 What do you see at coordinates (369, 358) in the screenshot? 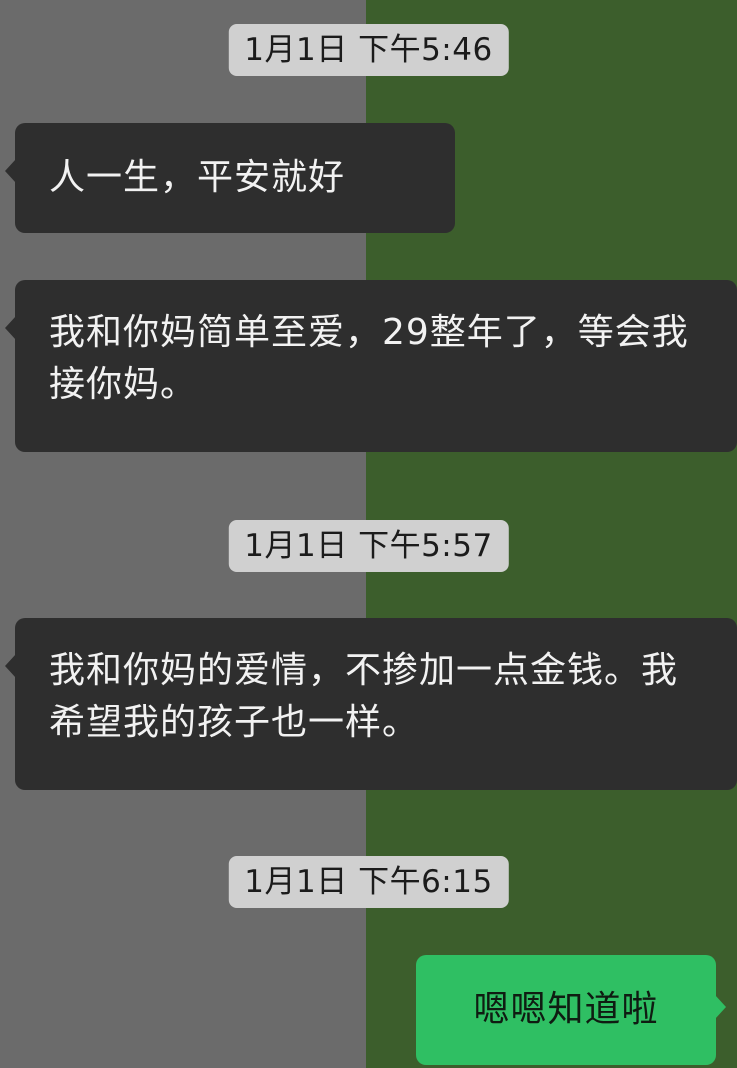
I see `message-text: 我和你妈简单至爱，29整年了，等会我接你妈。` at bounding box center [369, 358].